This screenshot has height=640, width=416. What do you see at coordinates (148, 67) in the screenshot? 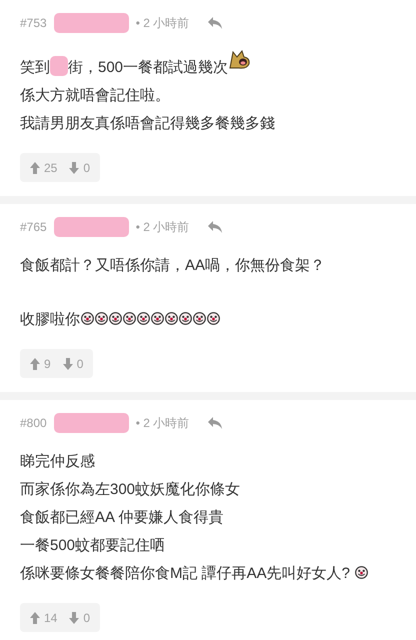
I see `comment-text: 街，500一餐都試過幾次` at bounding box center [148, 67].